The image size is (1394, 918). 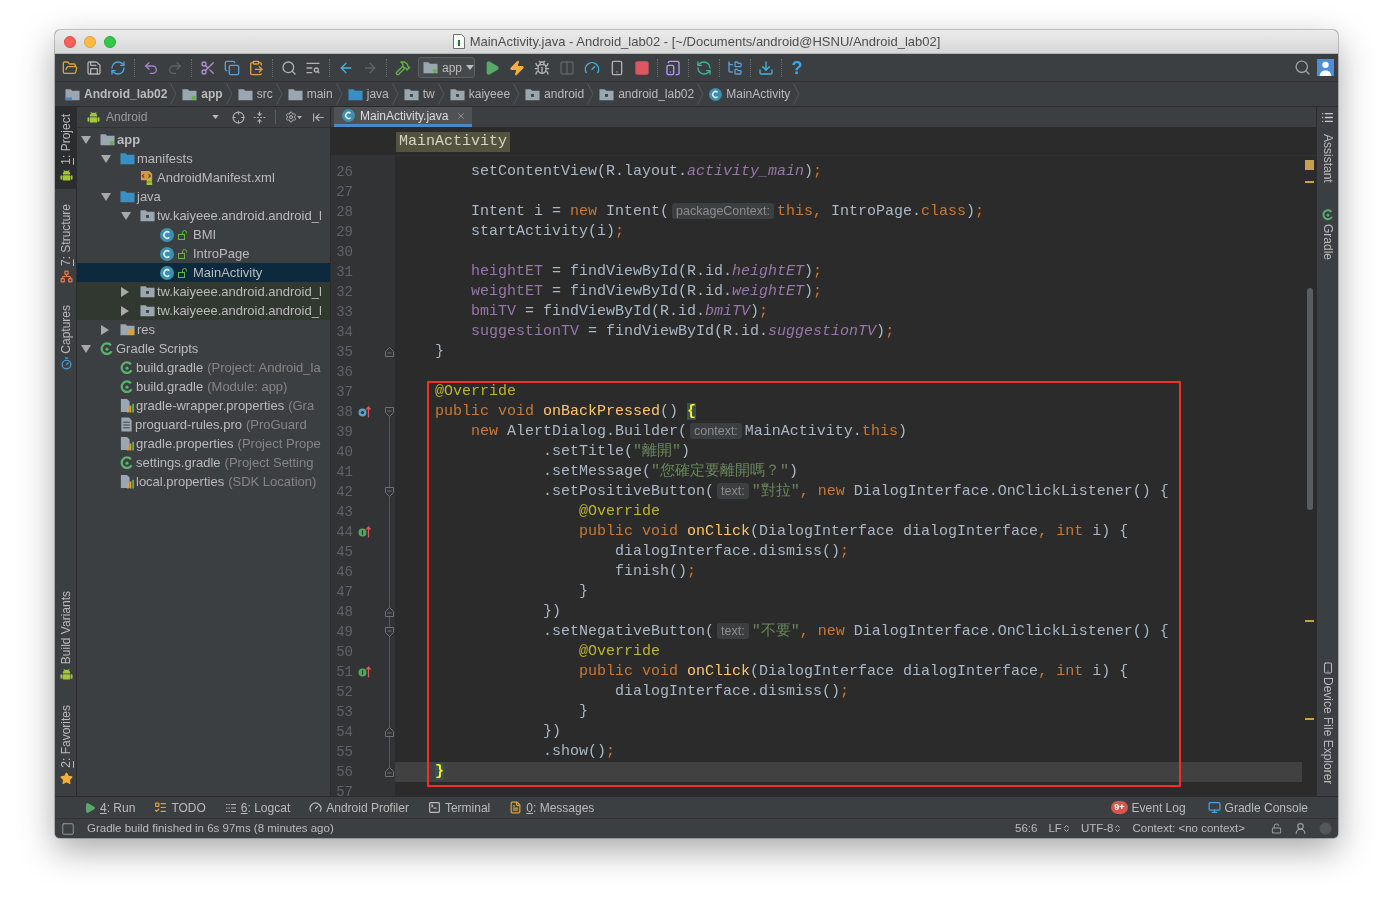 What do you see at coordinates (1300, 828) in the screenshot?
I see `person-icon` at bounding box center [1300, 828].